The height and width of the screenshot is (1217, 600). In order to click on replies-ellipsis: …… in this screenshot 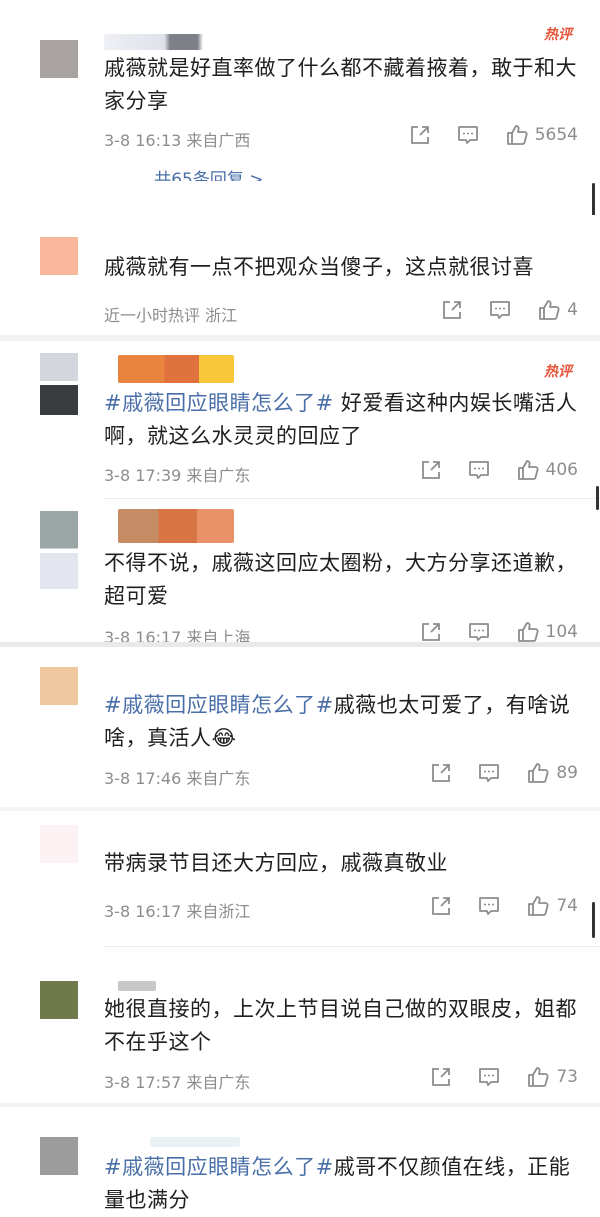, I will do `click(121, 175)`.